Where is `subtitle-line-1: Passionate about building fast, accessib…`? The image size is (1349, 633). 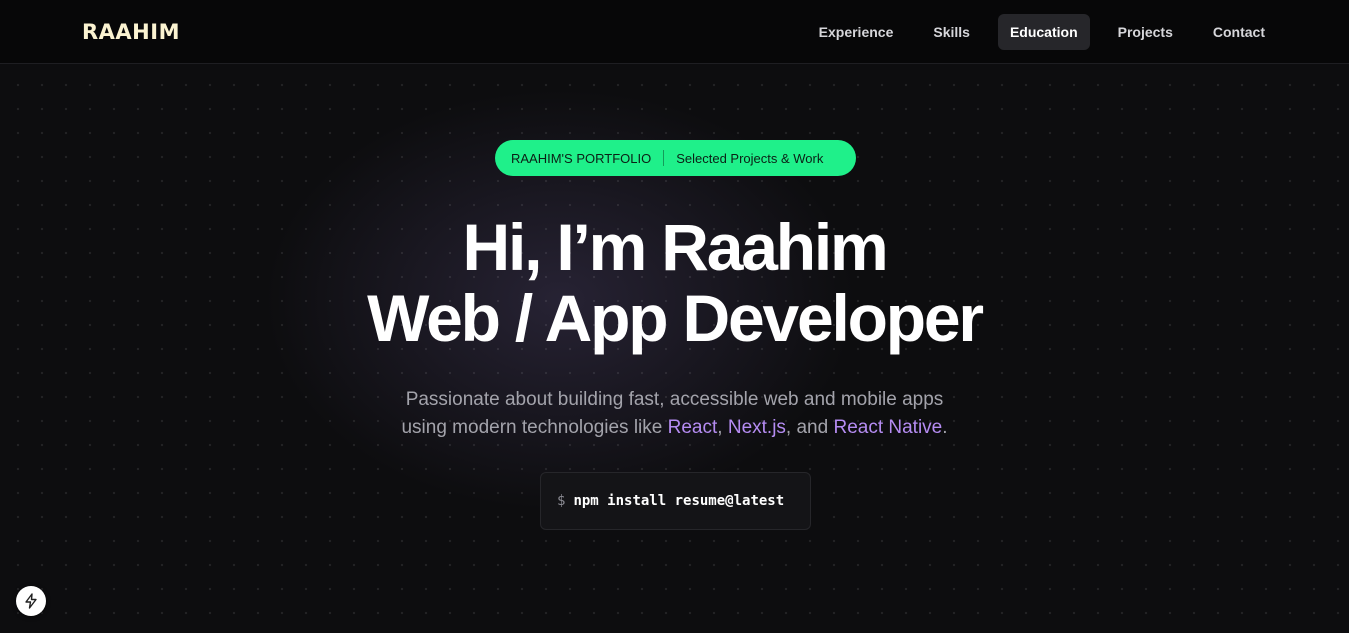 subtitle-line-1: Passionate about building fast, accessib… is located at coordinates (674, 399).